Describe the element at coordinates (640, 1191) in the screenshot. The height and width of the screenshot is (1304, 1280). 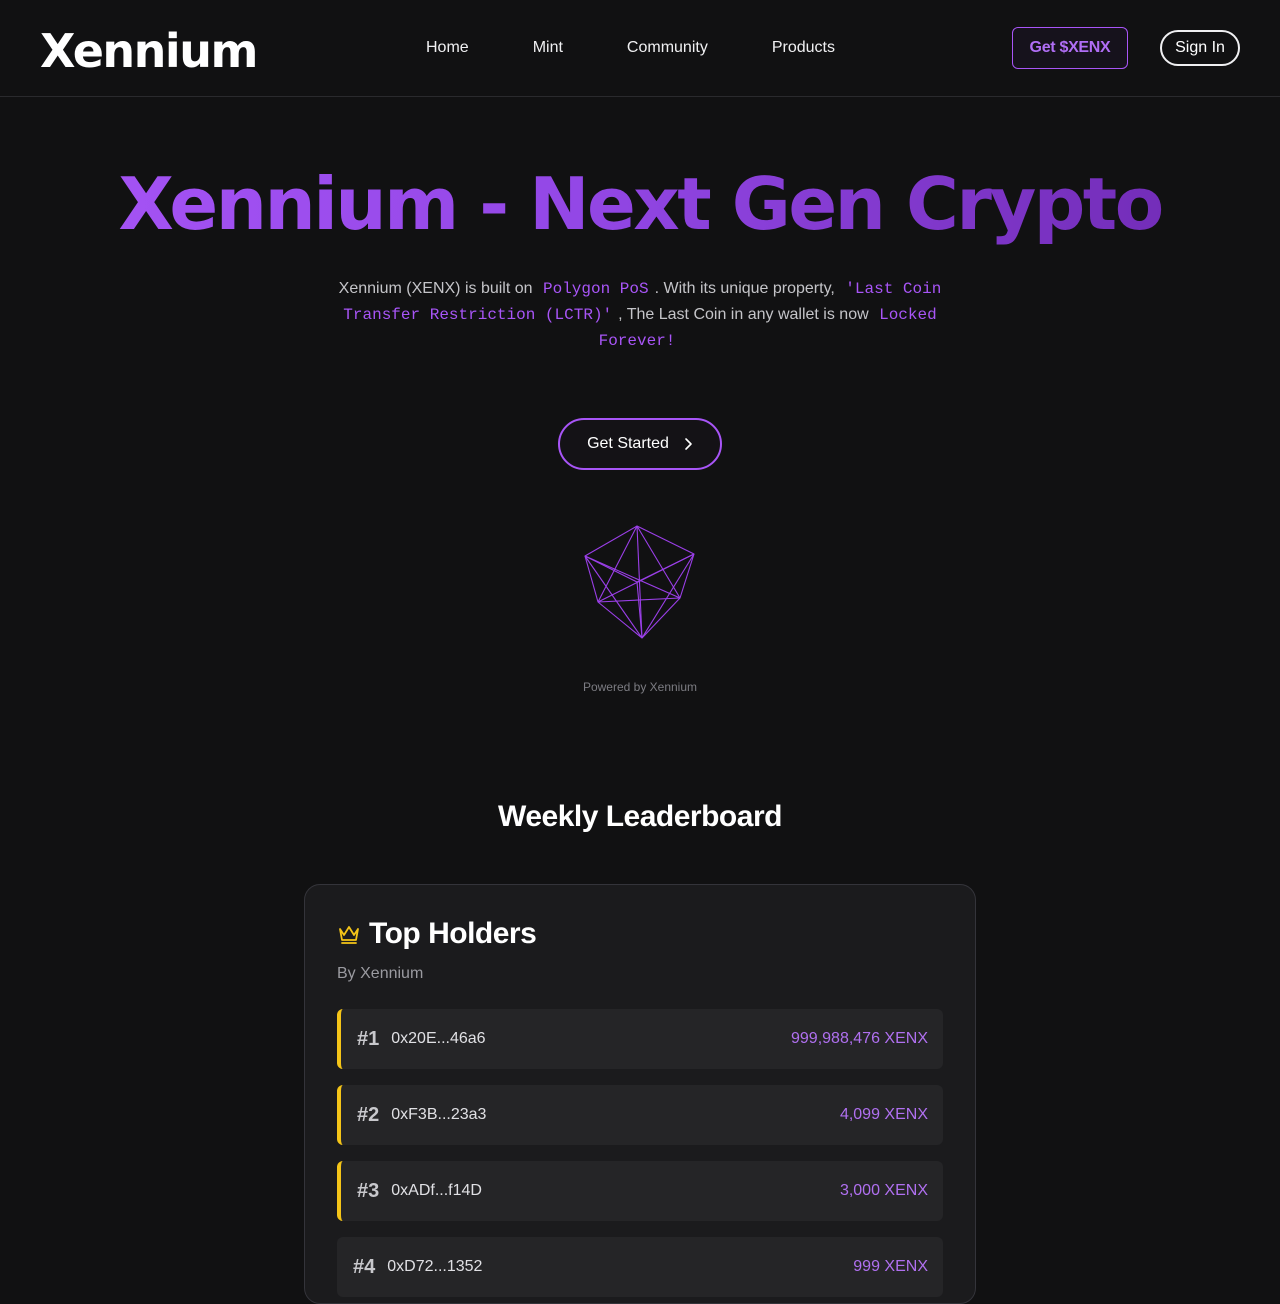
I see `leaderboard-row: #3 0xADf...f14D 3,000 XENX` at that location.